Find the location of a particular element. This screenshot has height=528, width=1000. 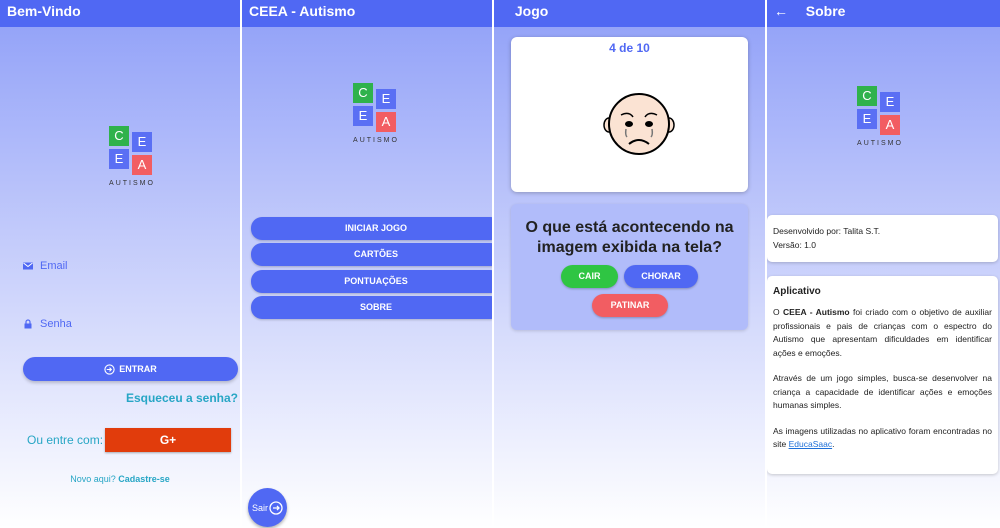

answer-button-patinar: PATINAR is located at coordinates (630, 305).